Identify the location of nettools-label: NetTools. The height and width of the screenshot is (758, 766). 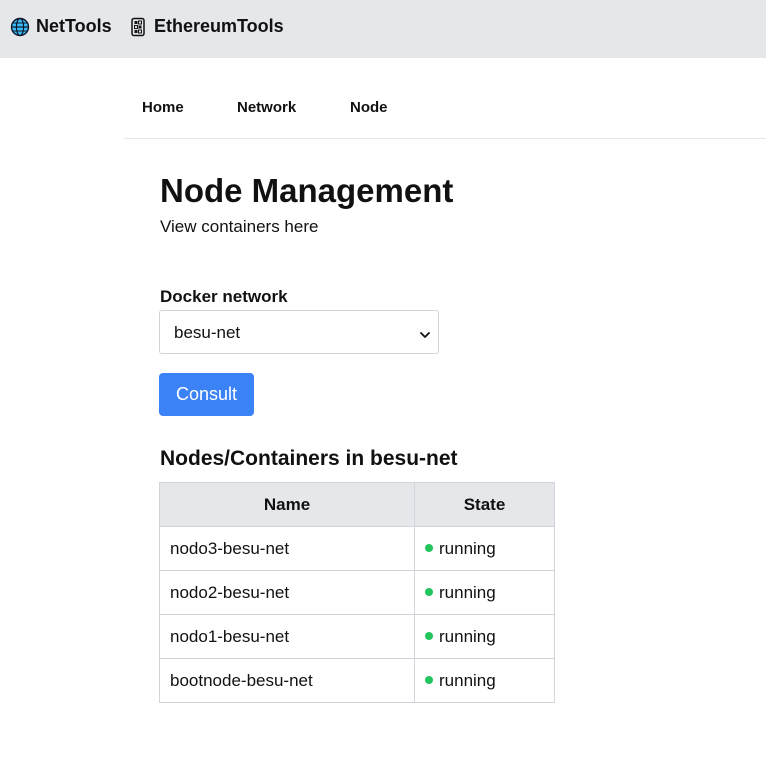
(74, 26).